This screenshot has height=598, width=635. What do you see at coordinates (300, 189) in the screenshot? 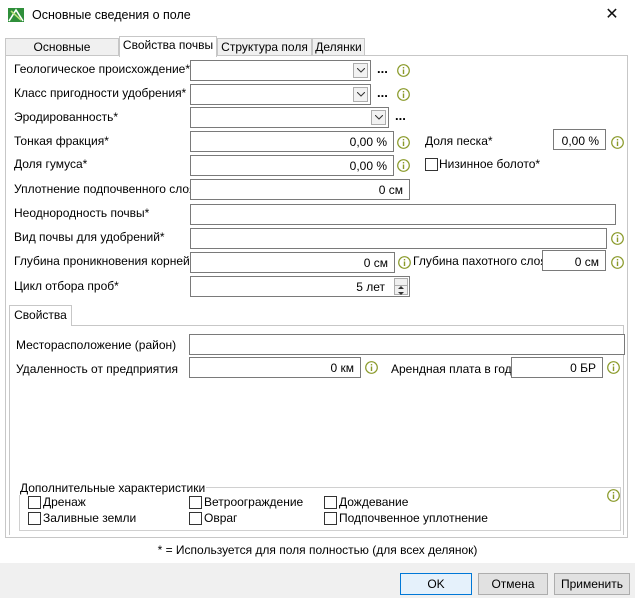
I see `subsoil-compaction-input: 0 см` at bounding box center [300, 189].